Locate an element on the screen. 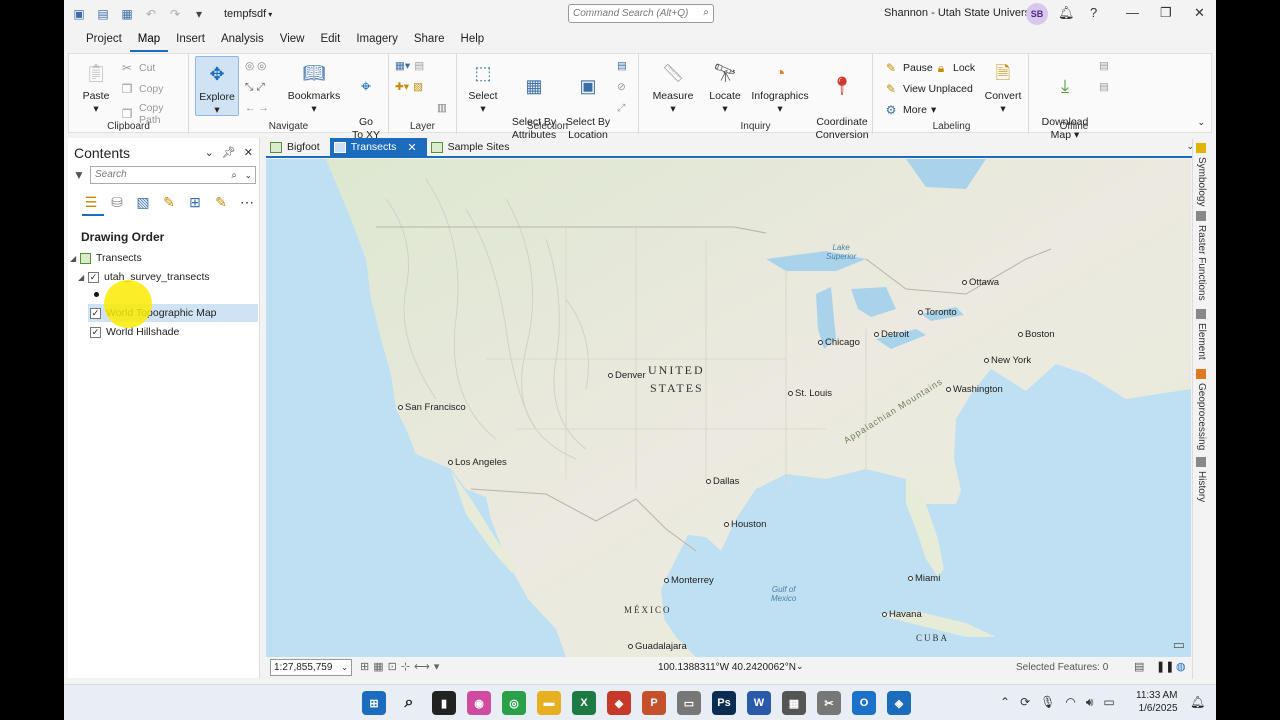  snipping-tool-icon: ✂ is located at coordinates (829, 703).